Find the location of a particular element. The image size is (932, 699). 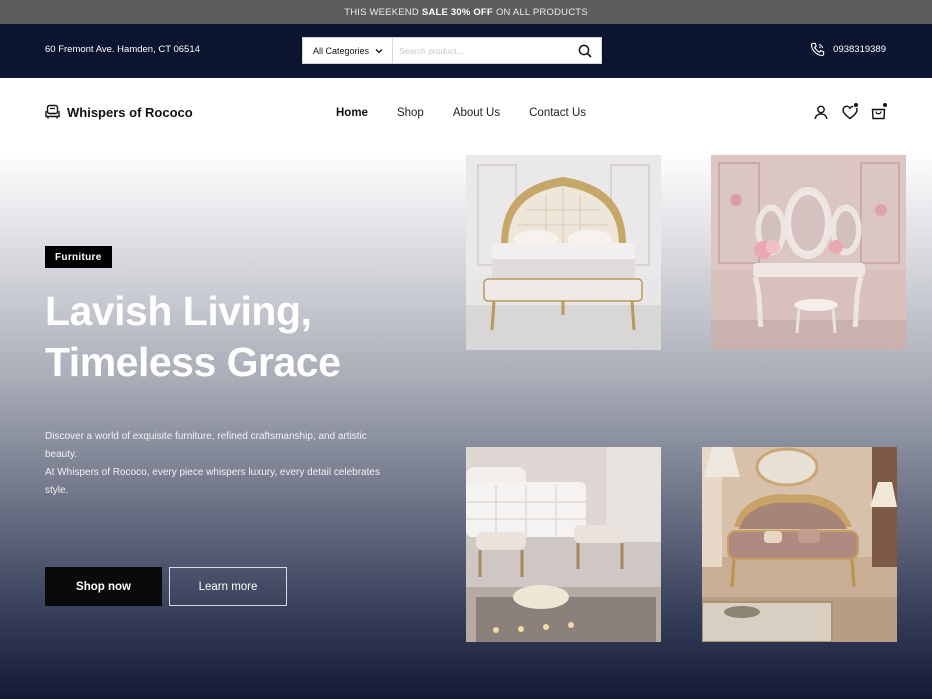

nav-menu: Home Shop About Us Contact Us is located at coordinates (461, 113).